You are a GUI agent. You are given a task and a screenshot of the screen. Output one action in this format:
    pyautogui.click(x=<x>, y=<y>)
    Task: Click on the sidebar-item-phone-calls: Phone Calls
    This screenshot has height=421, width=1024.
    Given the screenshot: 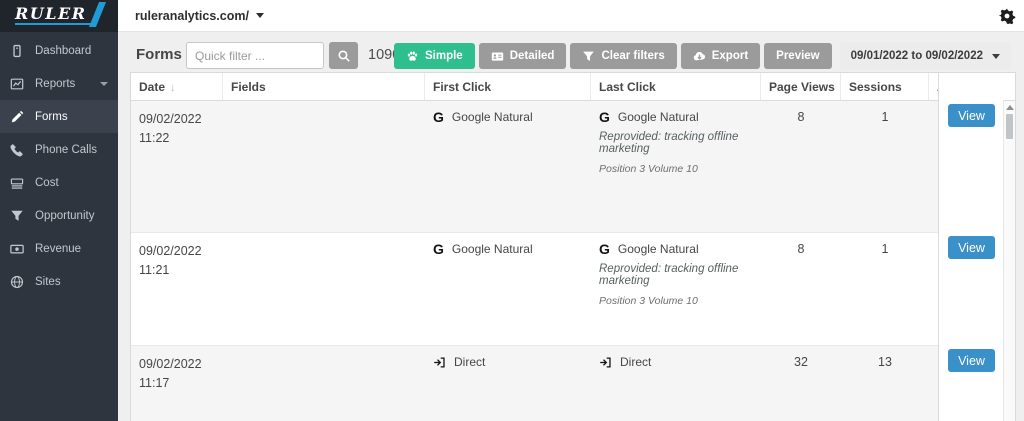 What is the action you would take?
    pyautogui.click(x=59, y=149)
    